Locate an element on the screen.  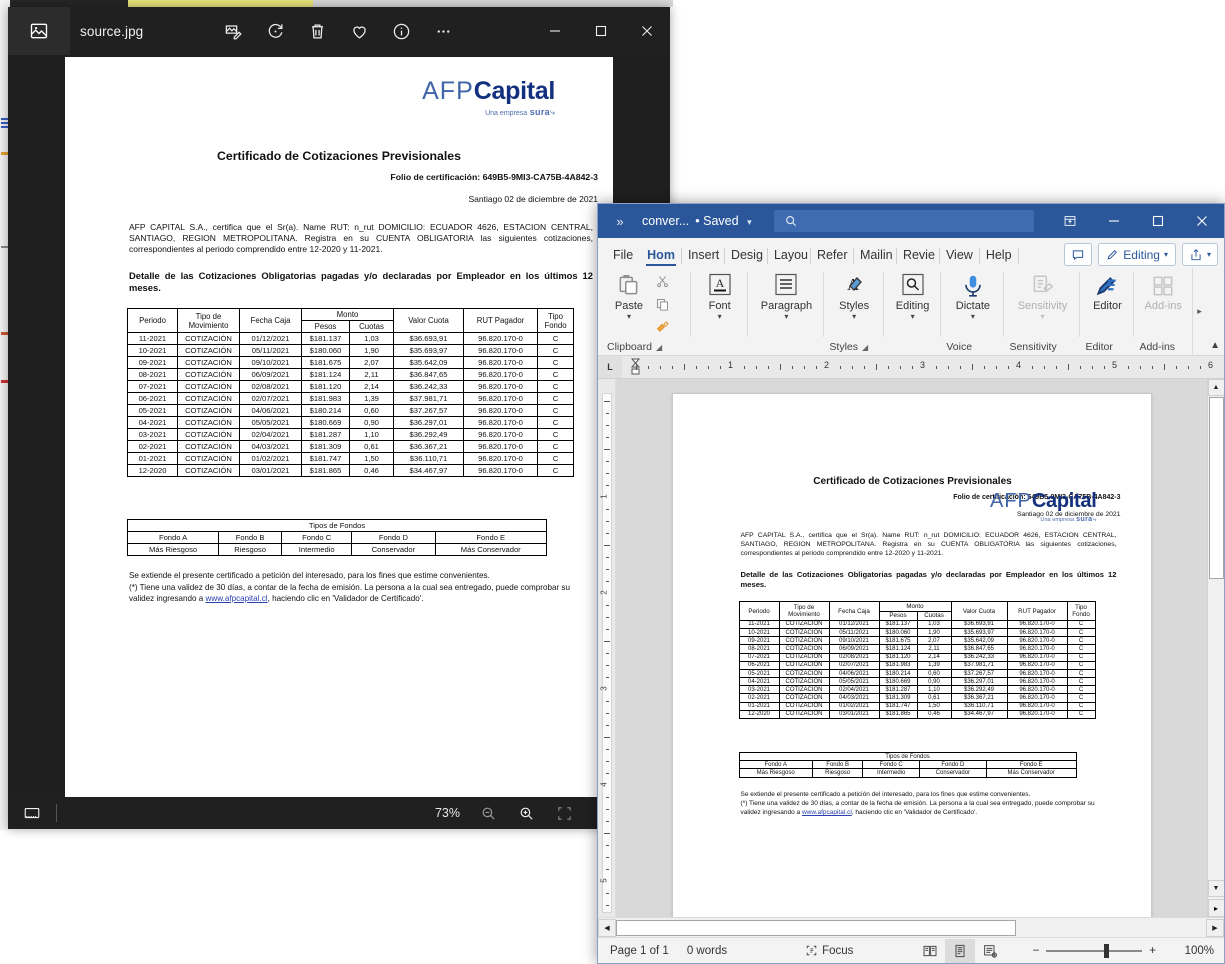
tab-hom: Hom is located at coordinates (661, 256).